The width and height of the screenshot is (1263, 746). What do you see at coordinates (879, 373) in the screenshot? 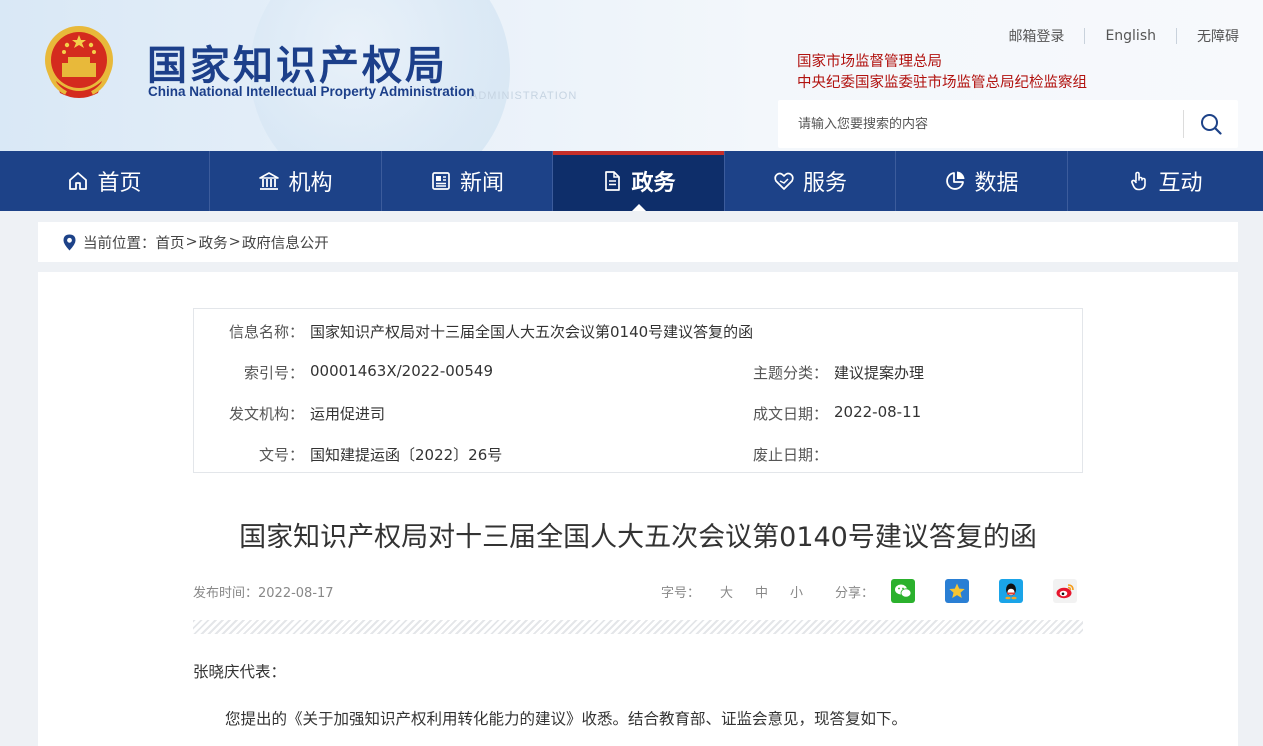
I see `info-topic-value: 建议提案办理` at bounding box center [879, 373].